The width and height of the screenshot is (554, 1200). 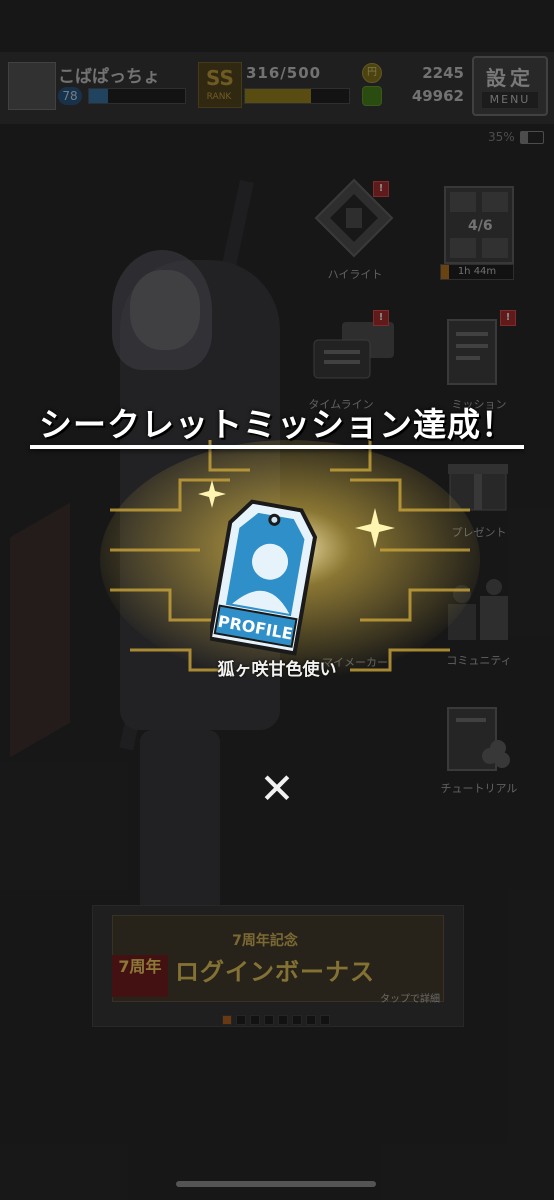 I want to click on close-button: ✕, so click(x=277, y=789).